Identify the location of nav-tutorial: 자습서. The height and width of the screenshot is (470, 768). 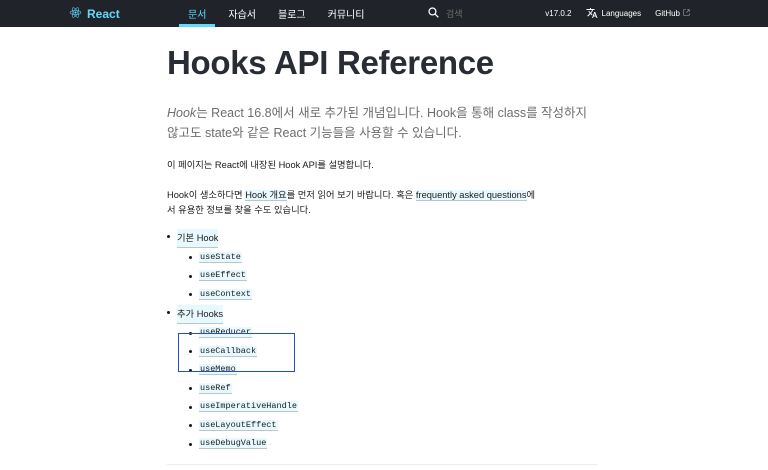
(242, 13).